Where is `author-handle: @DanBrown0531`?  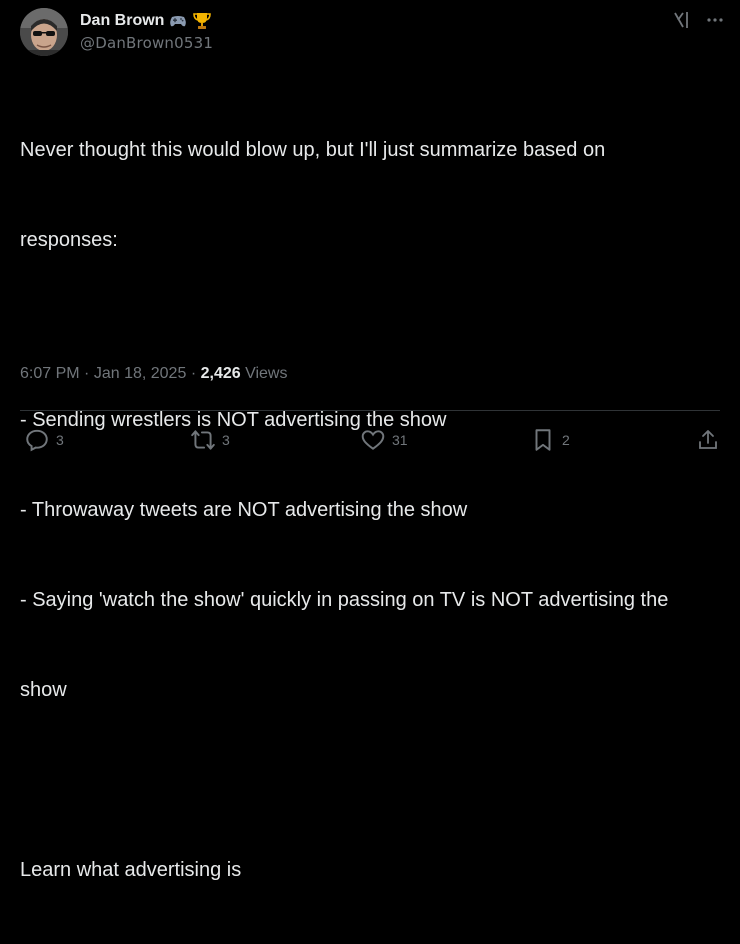
author-handle: @DanBrown0531 is located at coordinates (146, 43).